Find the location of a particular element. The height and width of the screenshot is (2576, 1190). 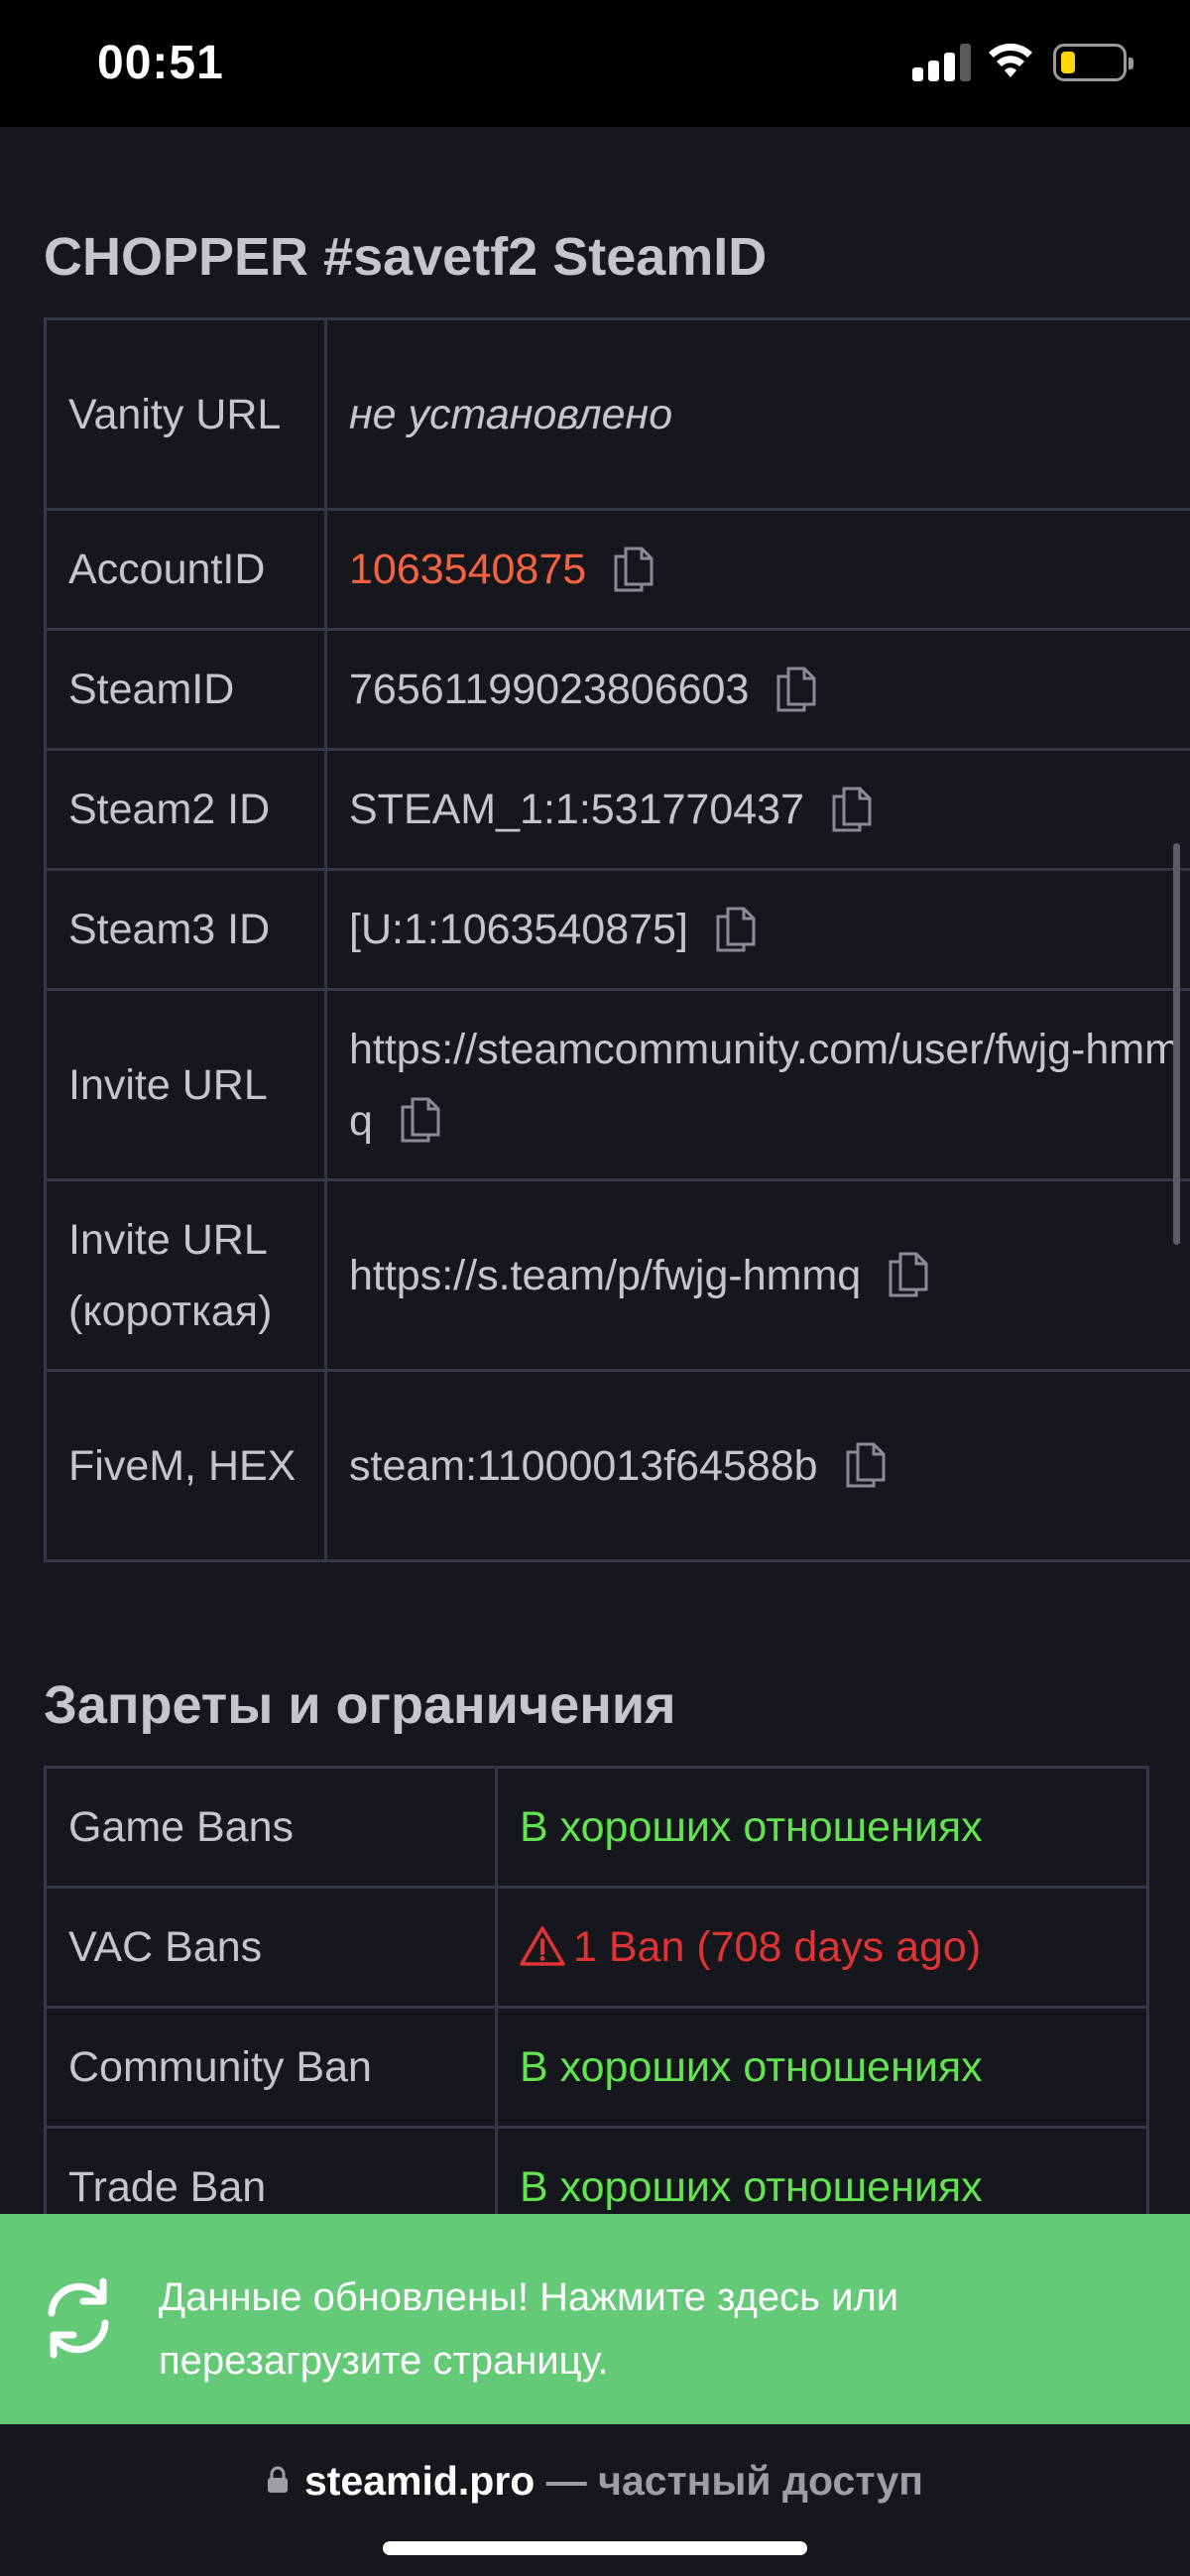

status-bar: 00:51 is located at coordinates (595, 63).